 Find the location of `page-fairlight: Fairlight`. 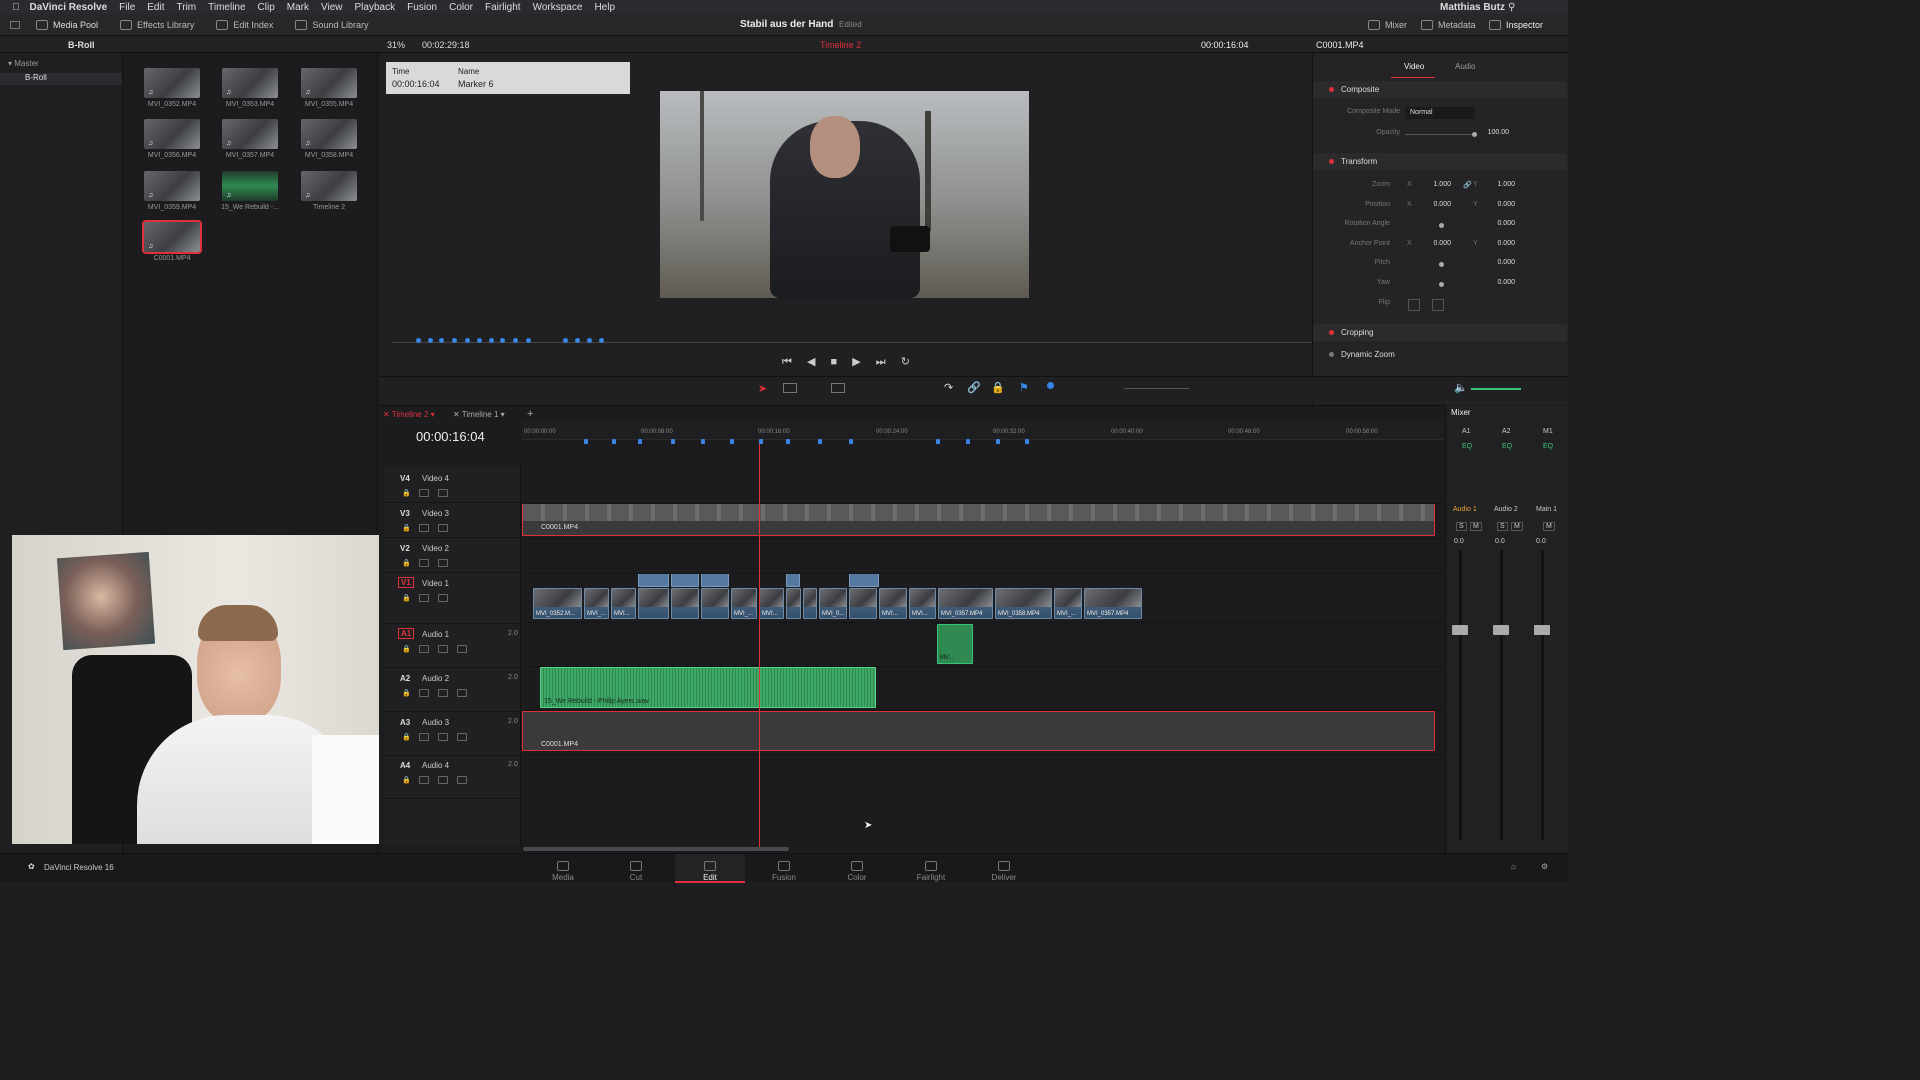

page-fairlight: Fairlight is located at coordinates (931, 868).